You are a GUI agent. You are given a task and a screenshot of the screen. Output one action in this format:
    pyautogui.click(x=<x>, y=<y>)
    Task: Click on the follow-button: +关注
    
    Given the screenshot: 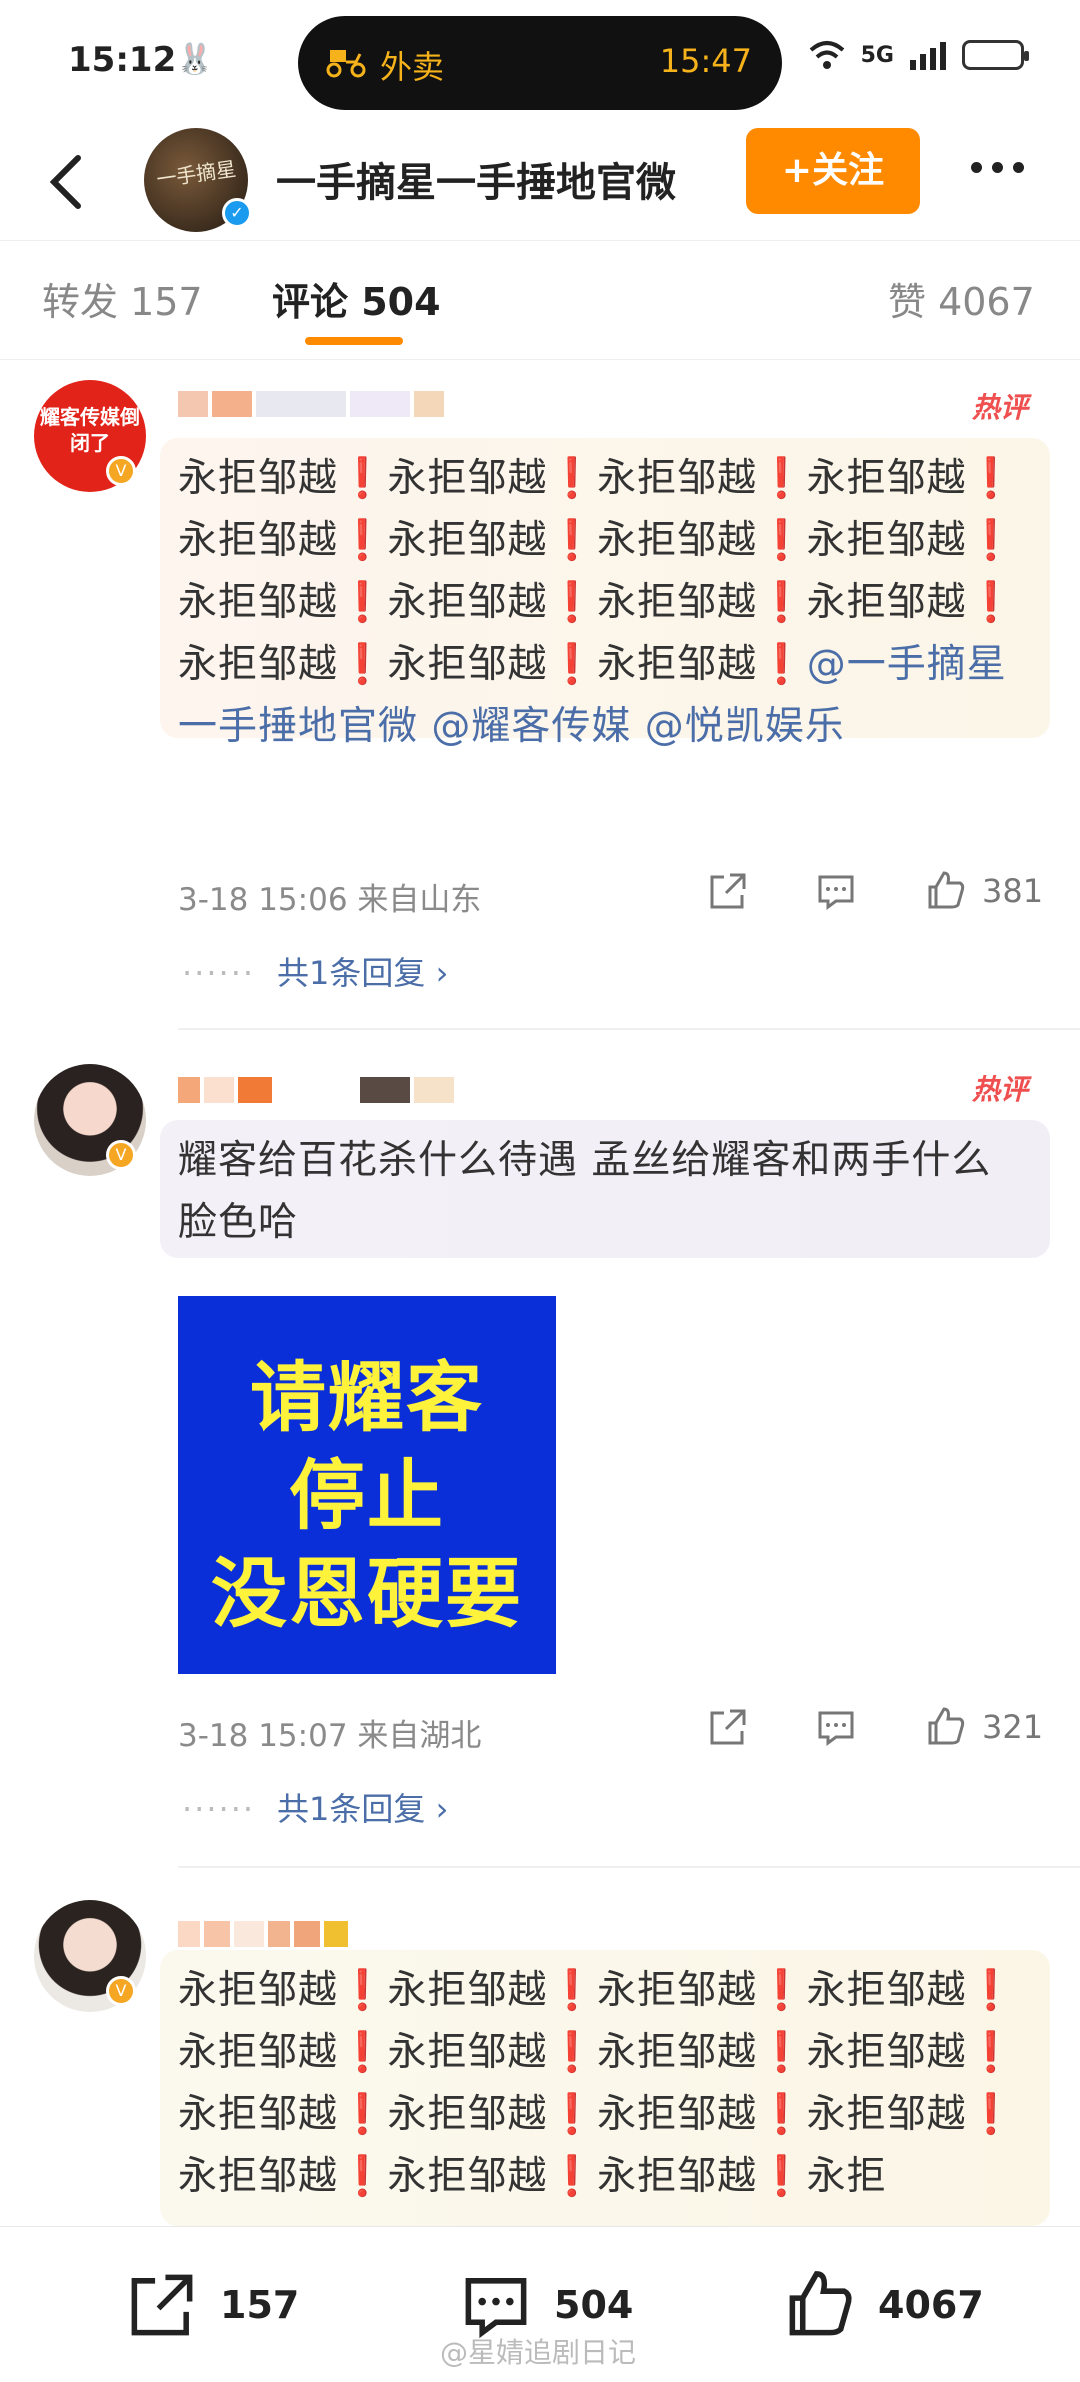 What is the action you would take?
    pyautogui.click(x=833, y=171)
    